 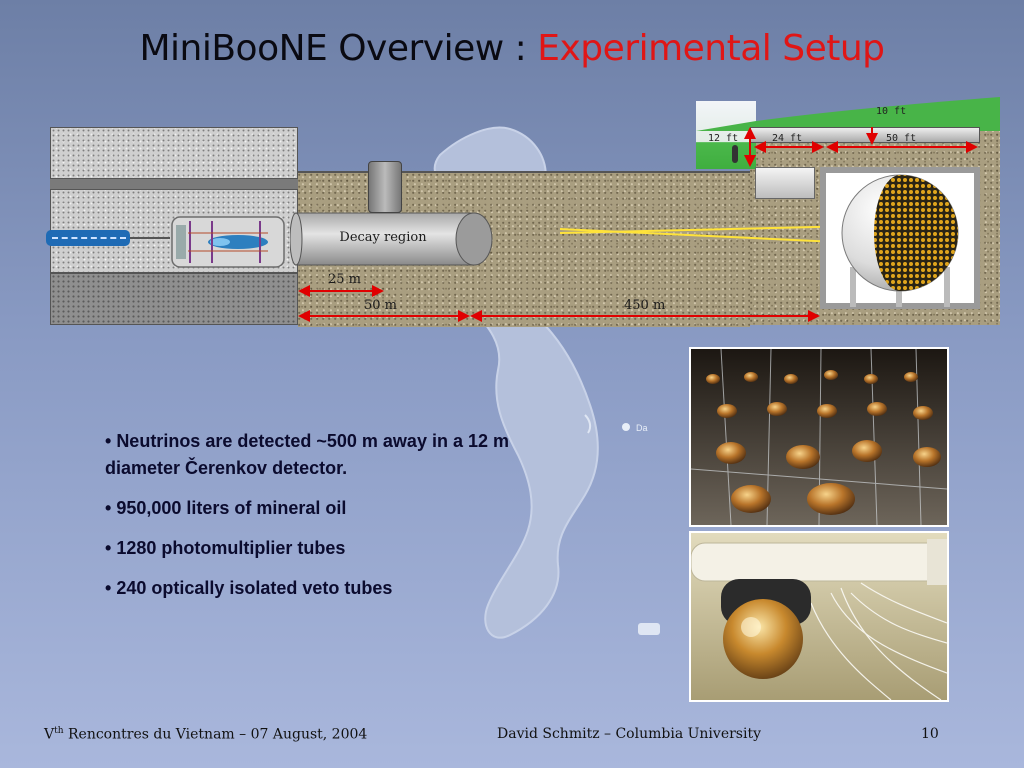 I want to click on city-dot, so click(x=626, y=427).